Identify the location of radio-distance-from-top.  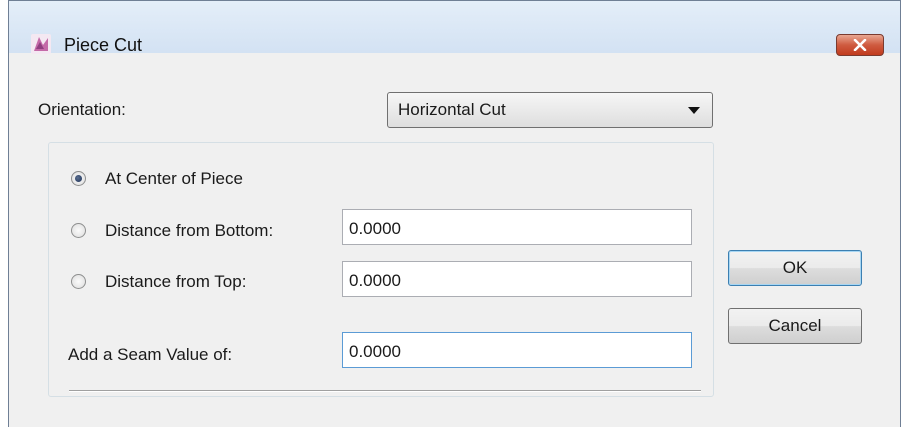
(78, 281).